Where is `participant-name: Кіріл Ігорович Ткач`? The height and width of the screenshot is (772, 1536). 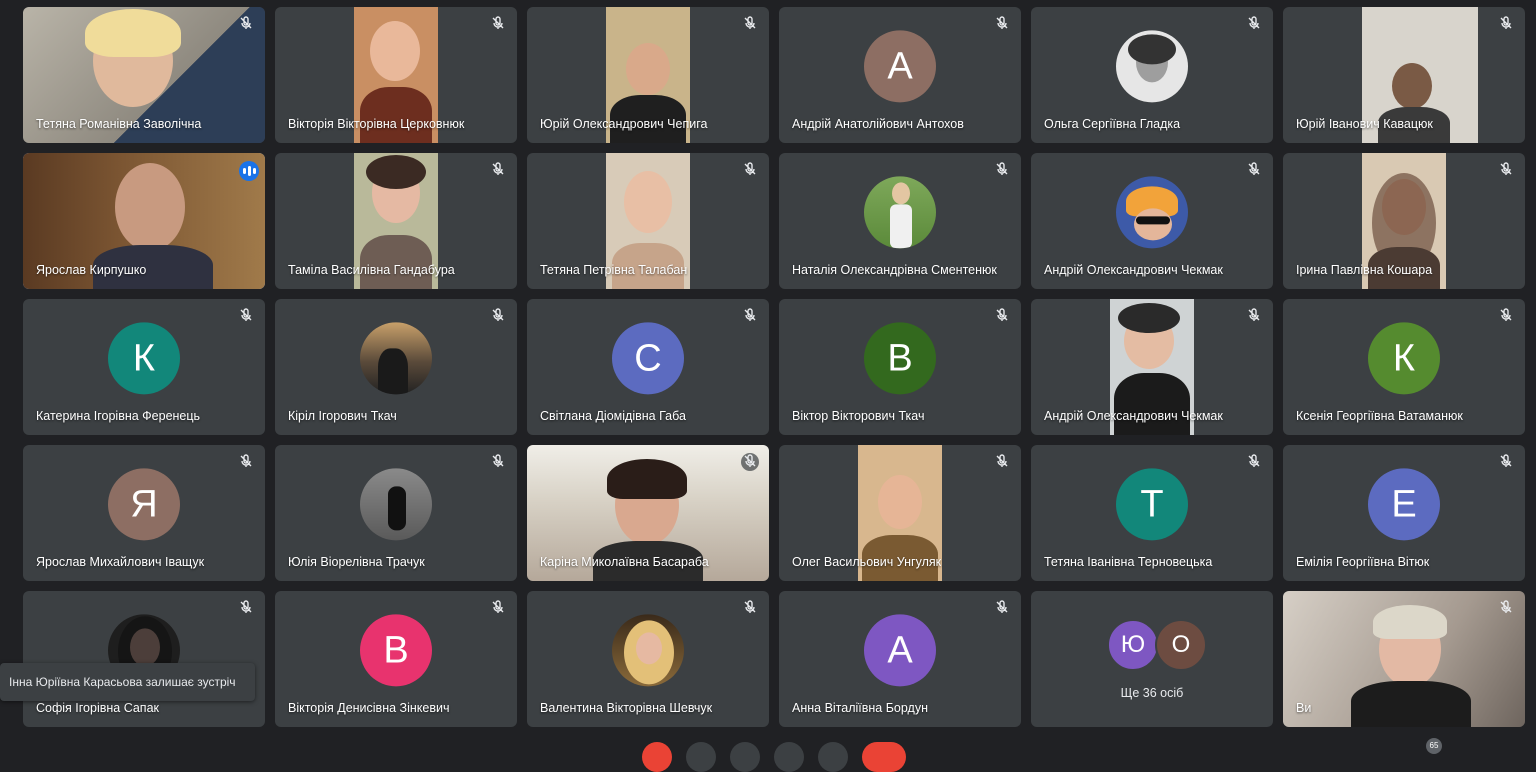
participant-name: Кіріл Ігорович Ткач is located at coordinates (342, 416).